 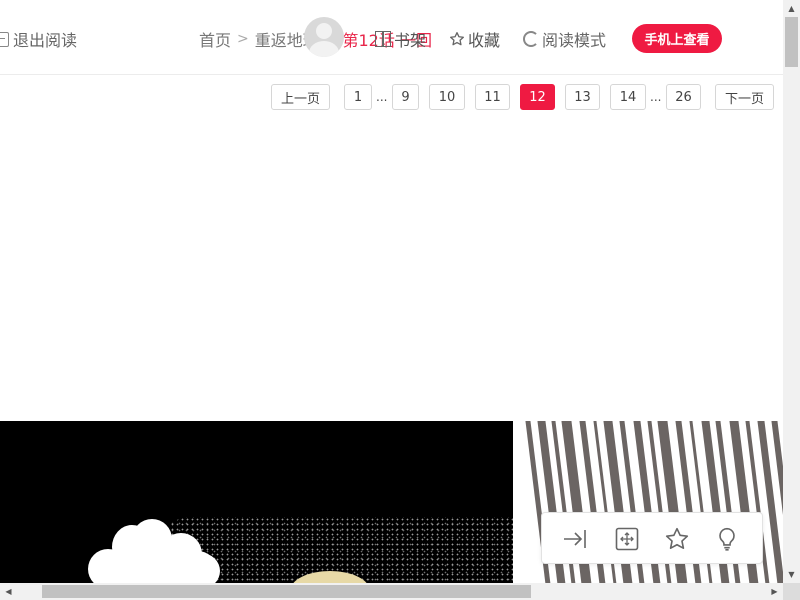 I want to click on scroll-up-arrow-icon: ▲, so click(x=791, y=8).